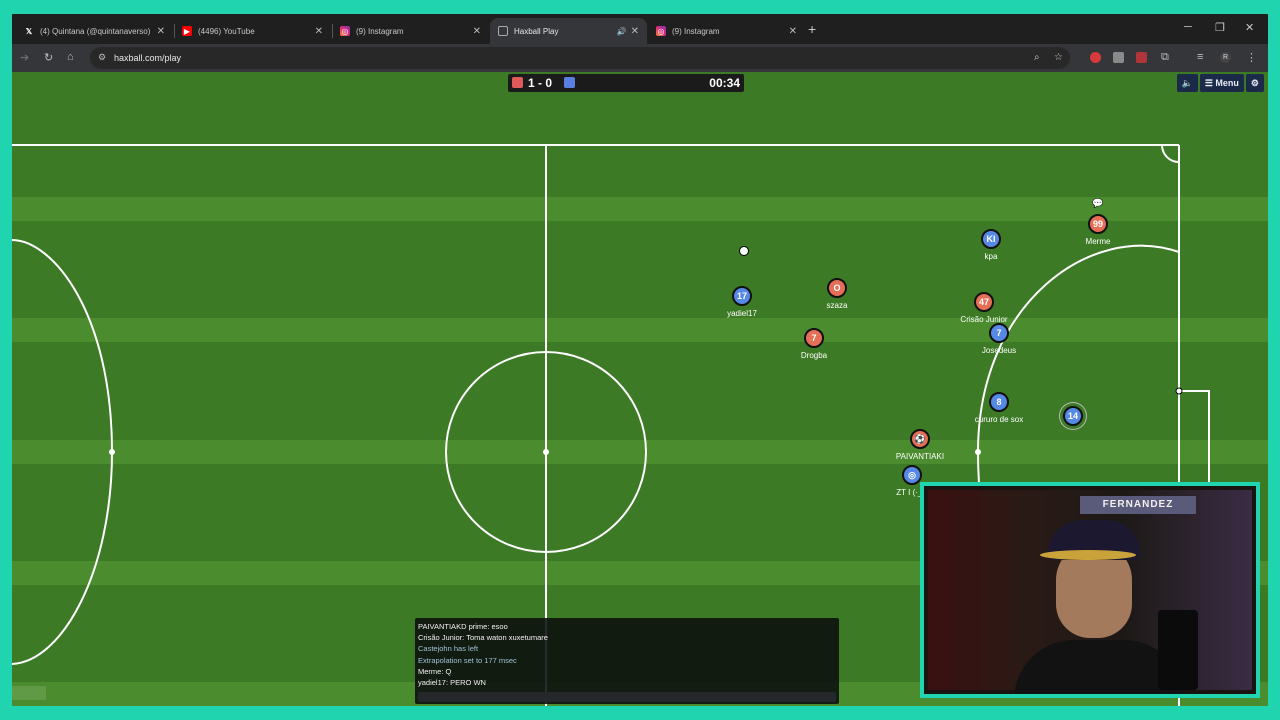 This screenshot has height=720, width=1280. I want to click on player-name: Josedeus, so click(999, 350).